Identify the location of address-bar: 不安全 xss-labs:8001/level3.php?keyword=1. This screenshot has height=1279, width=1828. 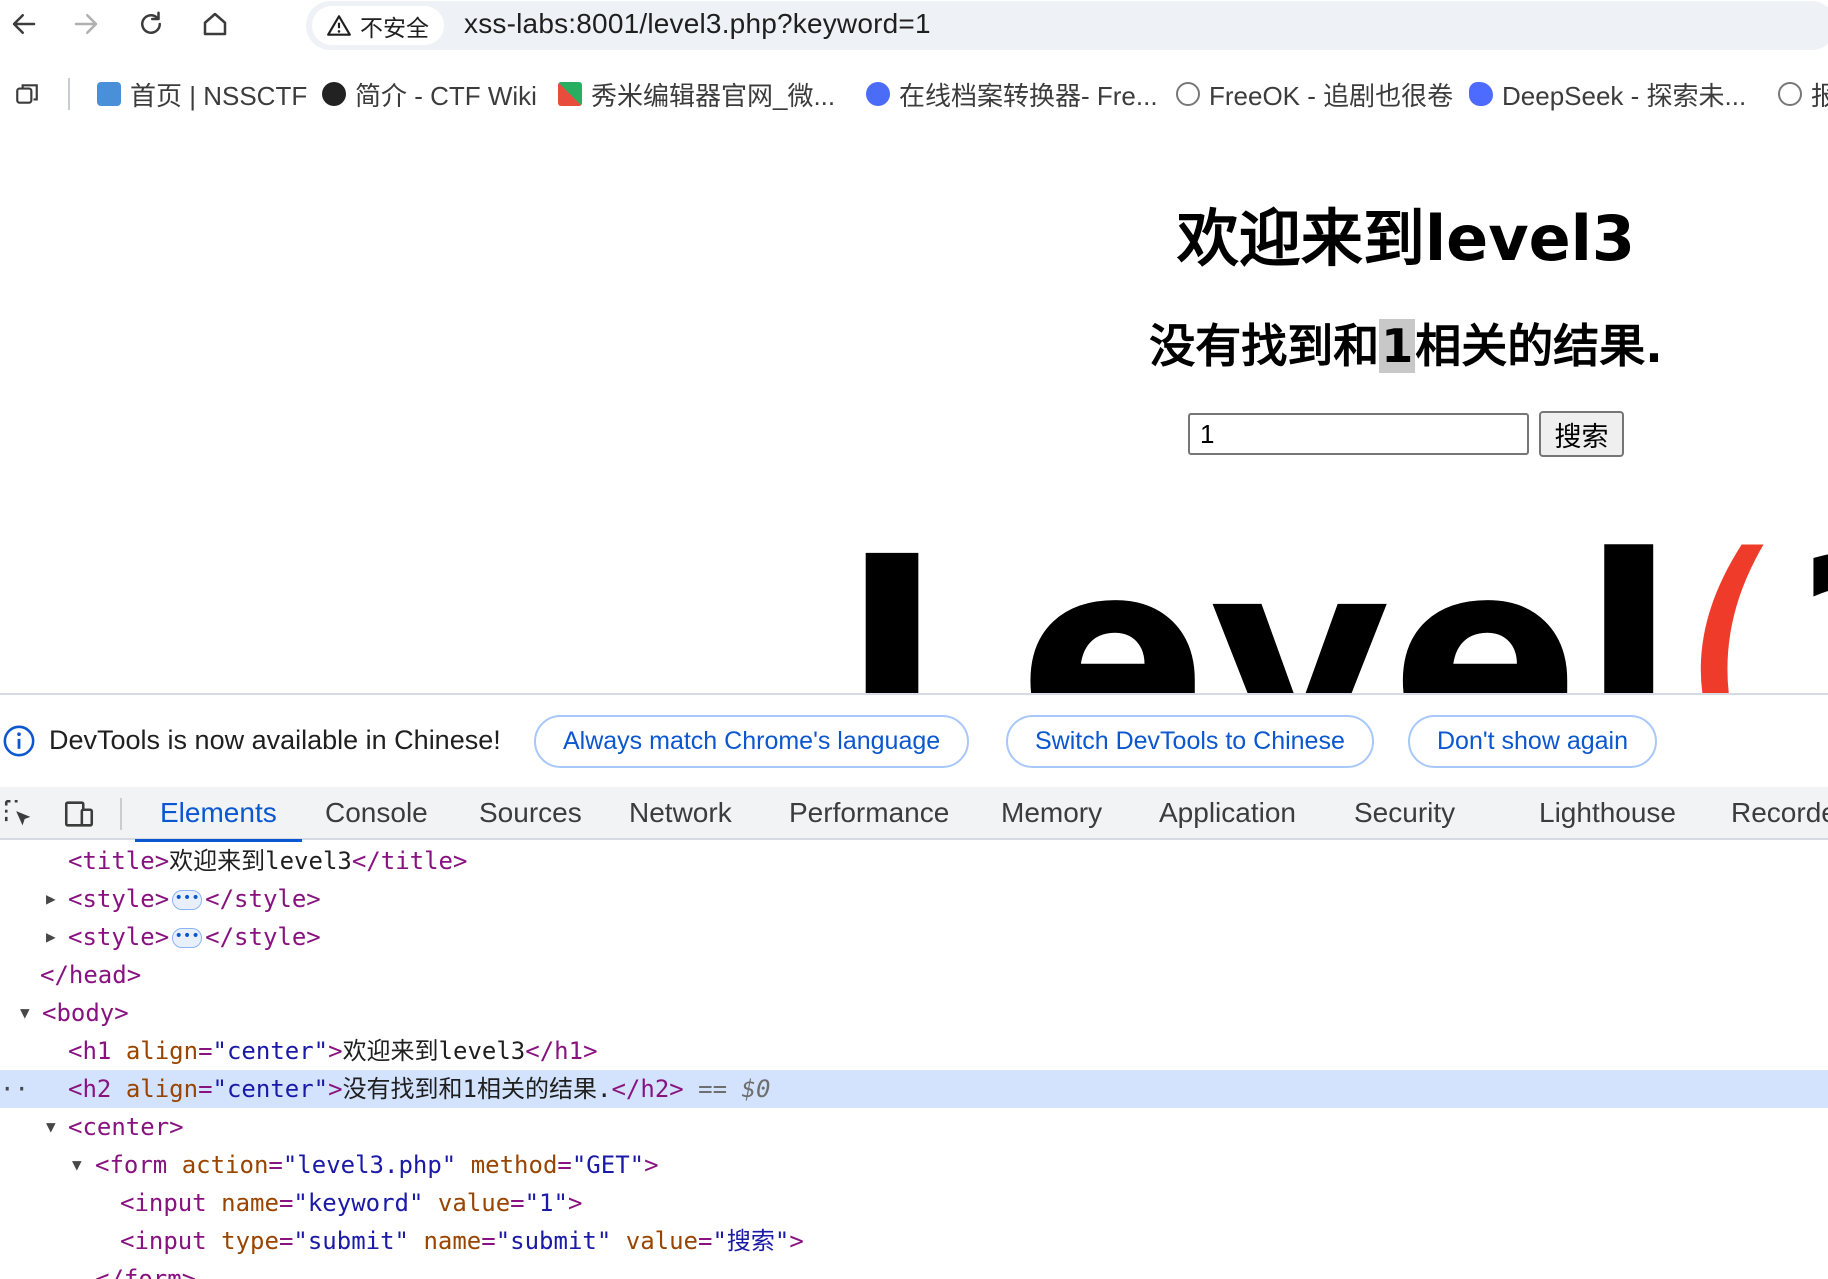
(1067, 25).